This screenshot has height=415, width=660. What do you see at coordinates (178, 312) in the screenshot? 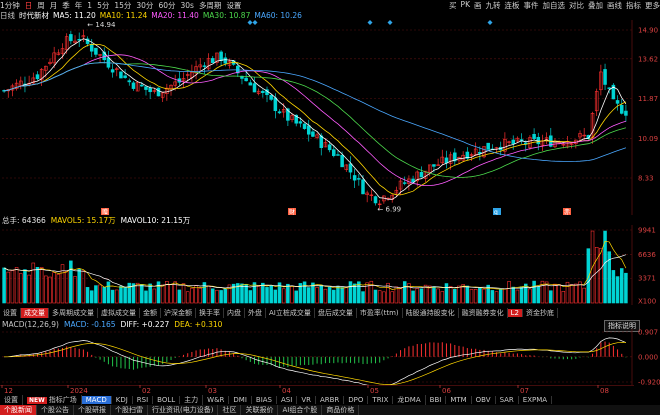
I see `volume-tab-5: 沪深金额` at bounding box center [178, 312].